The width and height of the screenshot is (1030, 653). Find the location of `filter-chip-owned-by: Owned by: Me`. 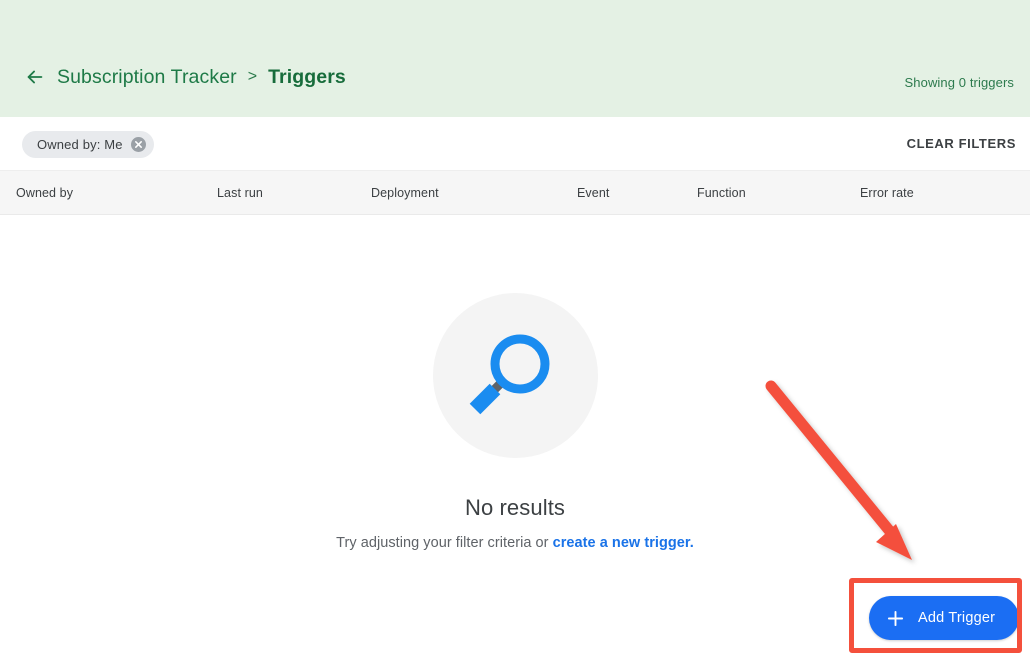

filter-chip-owned-by: Owned by: Me is located at coordinates (88, 144).